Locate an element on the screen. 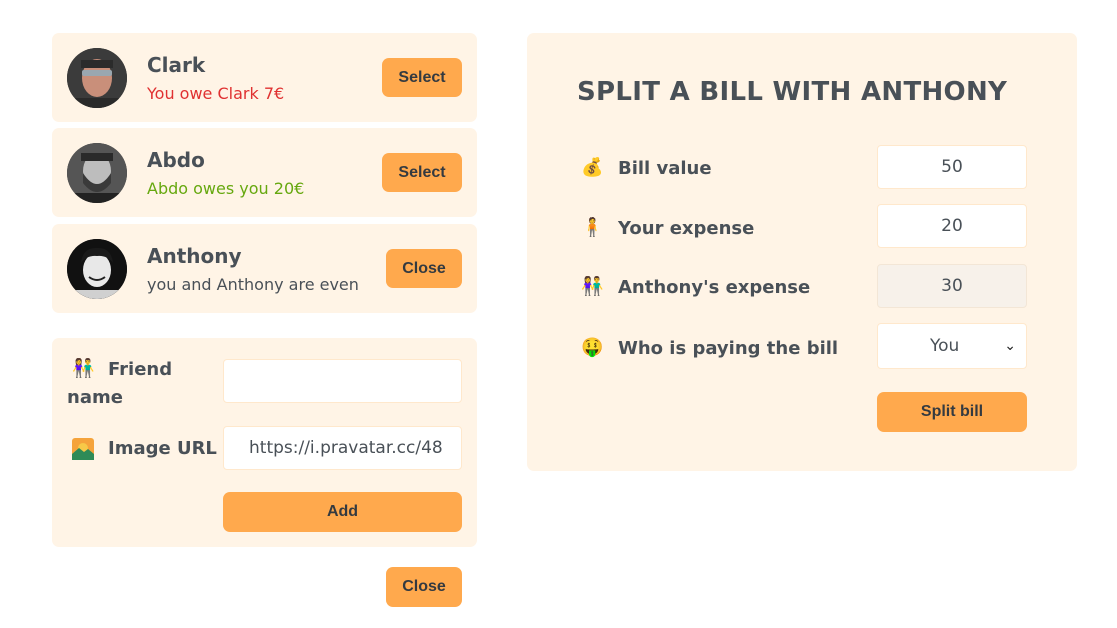 The width and height of the screenshot is (1117, 628). money-mouth-face-icon: 🤑 is located at coordinates (592, 347).